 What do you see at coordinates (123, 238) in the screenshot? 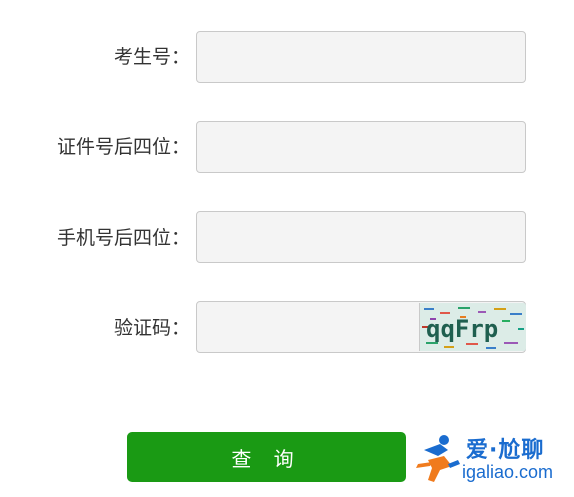
I see `label-phone-last-four: 手机号后四位：` at bounding box center [123, 238].